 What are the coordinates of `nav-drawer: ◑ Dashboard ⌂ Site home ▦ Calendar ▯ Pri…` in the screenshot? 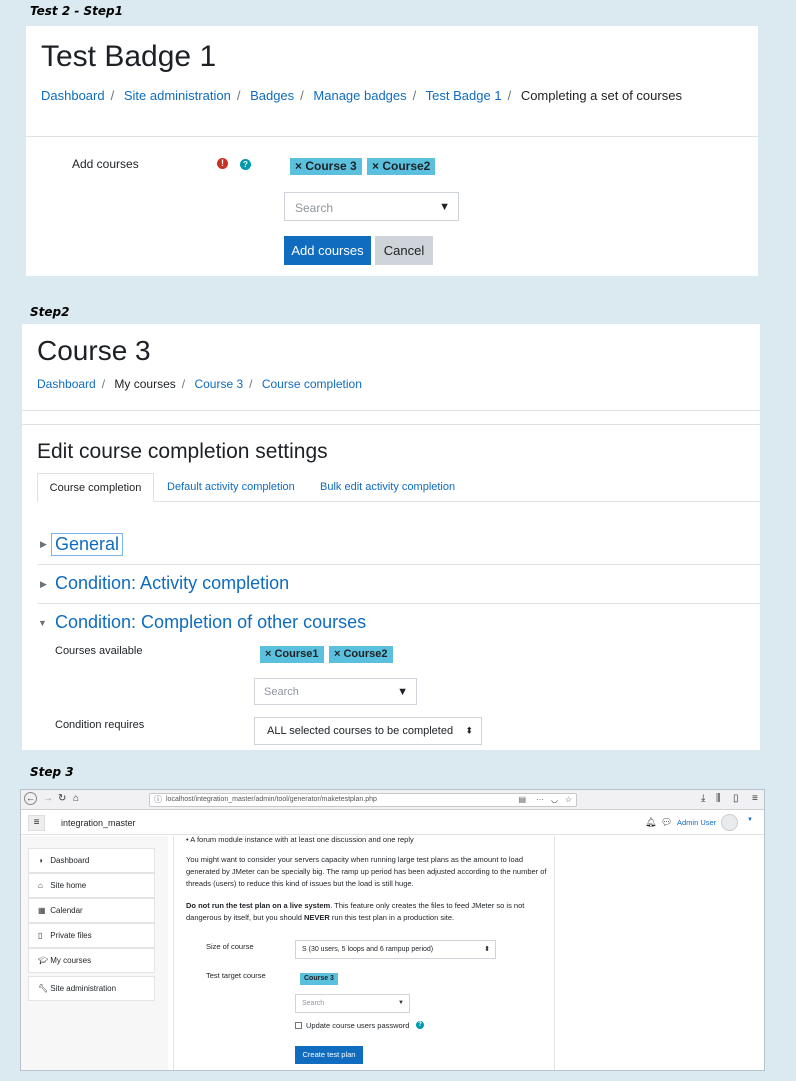 It's located at (94, 953).